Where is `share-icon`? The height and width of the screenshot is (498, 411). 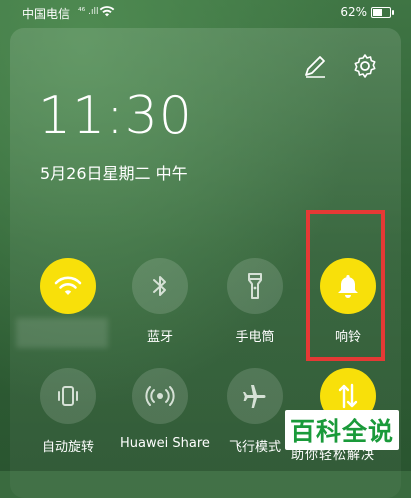 share-icon is located at coordinates (160, 396).